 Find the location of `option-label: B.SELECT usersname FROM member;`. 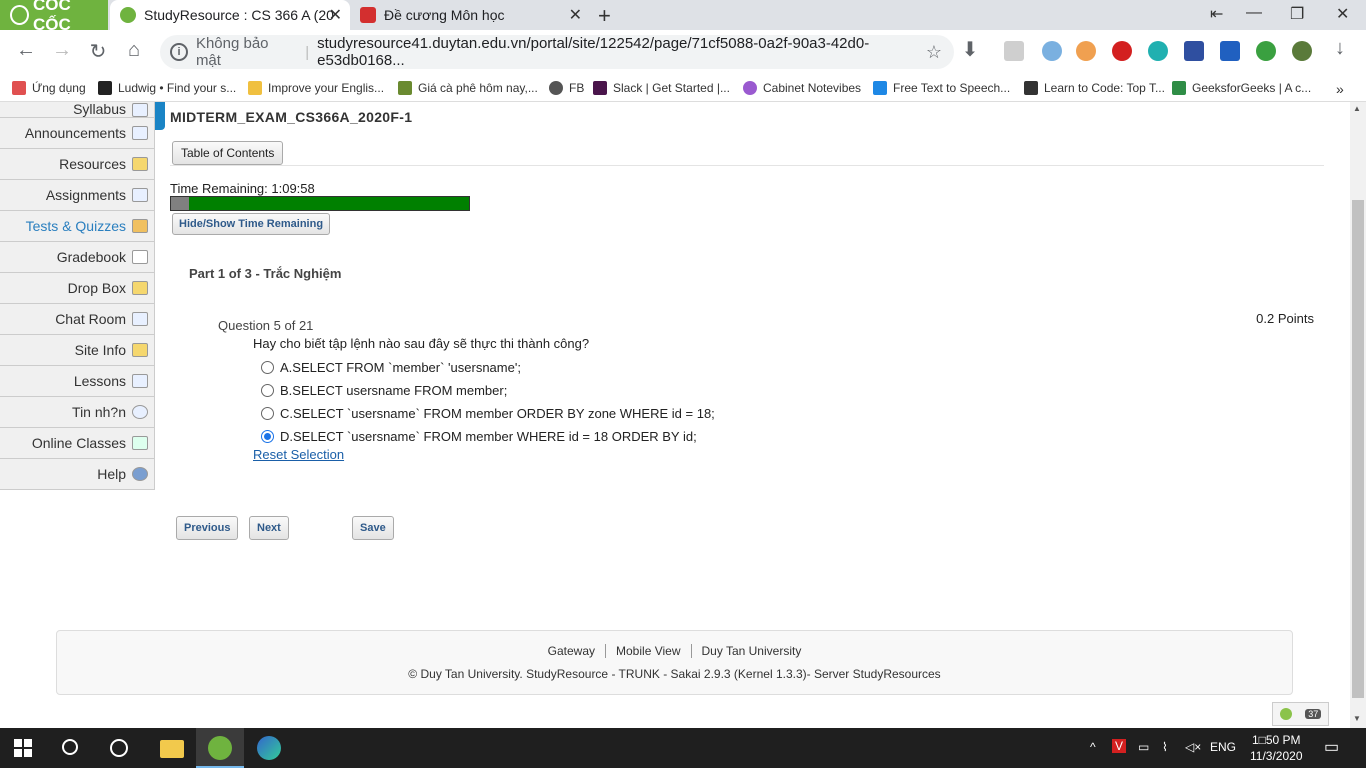

option-label: B.SELECT usersname FROM member; is located at coordinates (393, 390).